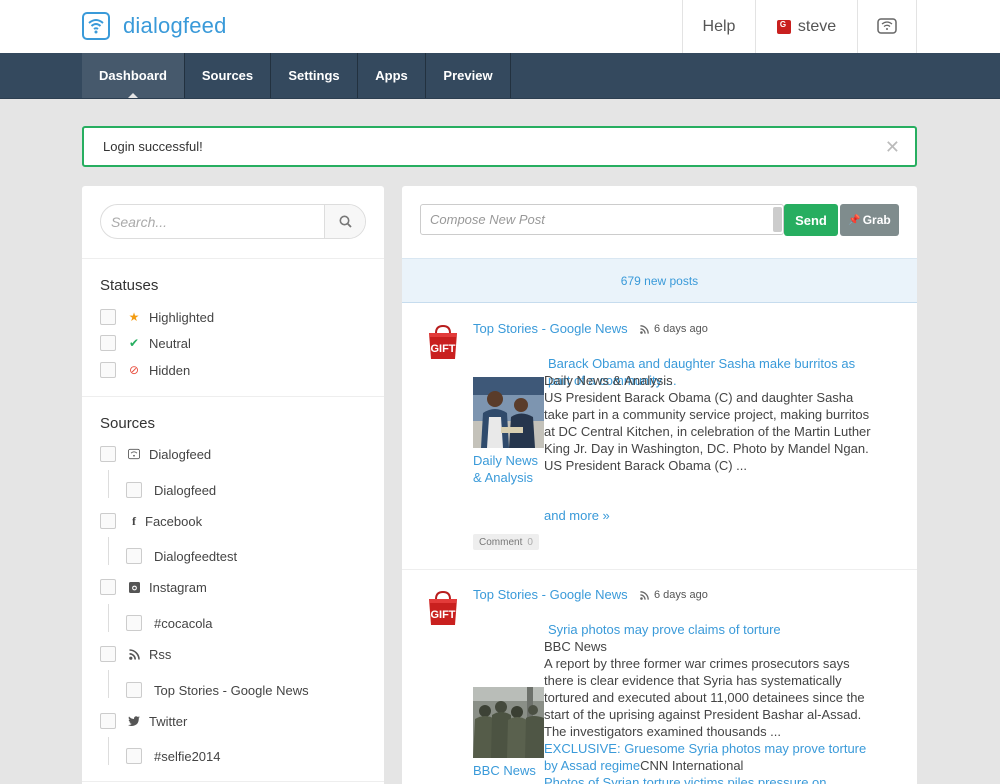  I want to click on post-divider, so click(659, 569).